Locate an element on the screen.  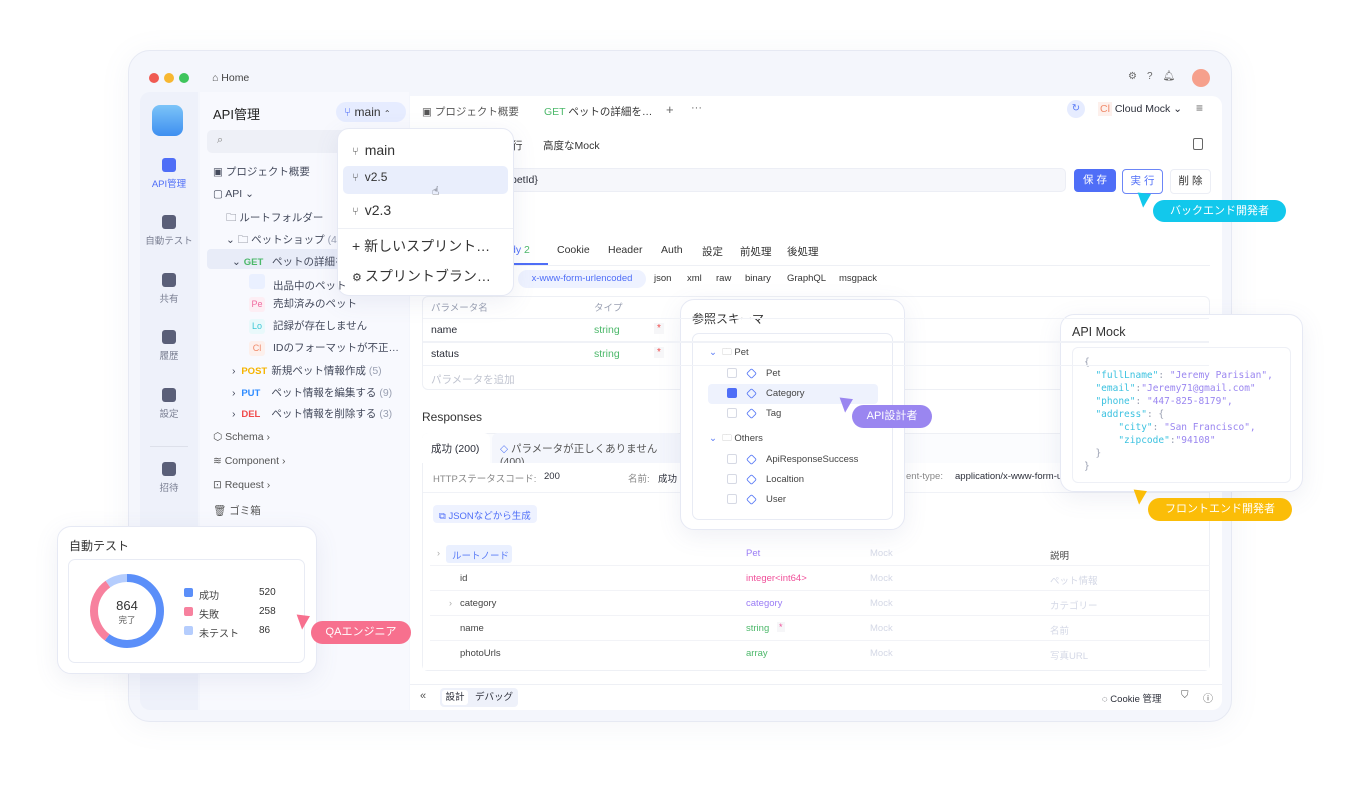
params-tab: Cookie is located at coordinates (573, 250).